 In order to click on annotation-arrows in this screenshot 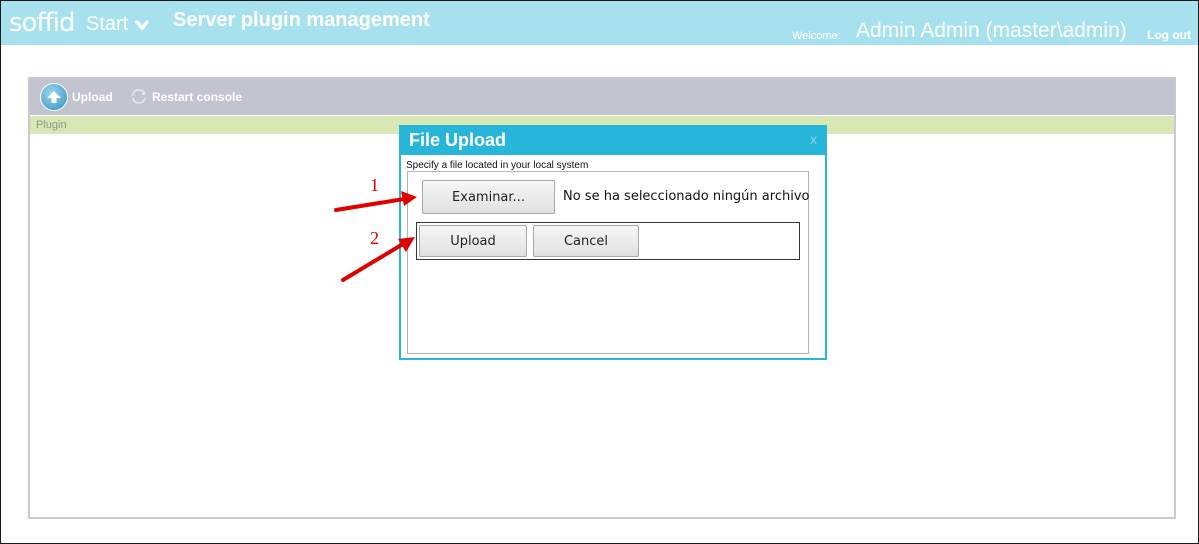, I will do `click(375, 236)`.